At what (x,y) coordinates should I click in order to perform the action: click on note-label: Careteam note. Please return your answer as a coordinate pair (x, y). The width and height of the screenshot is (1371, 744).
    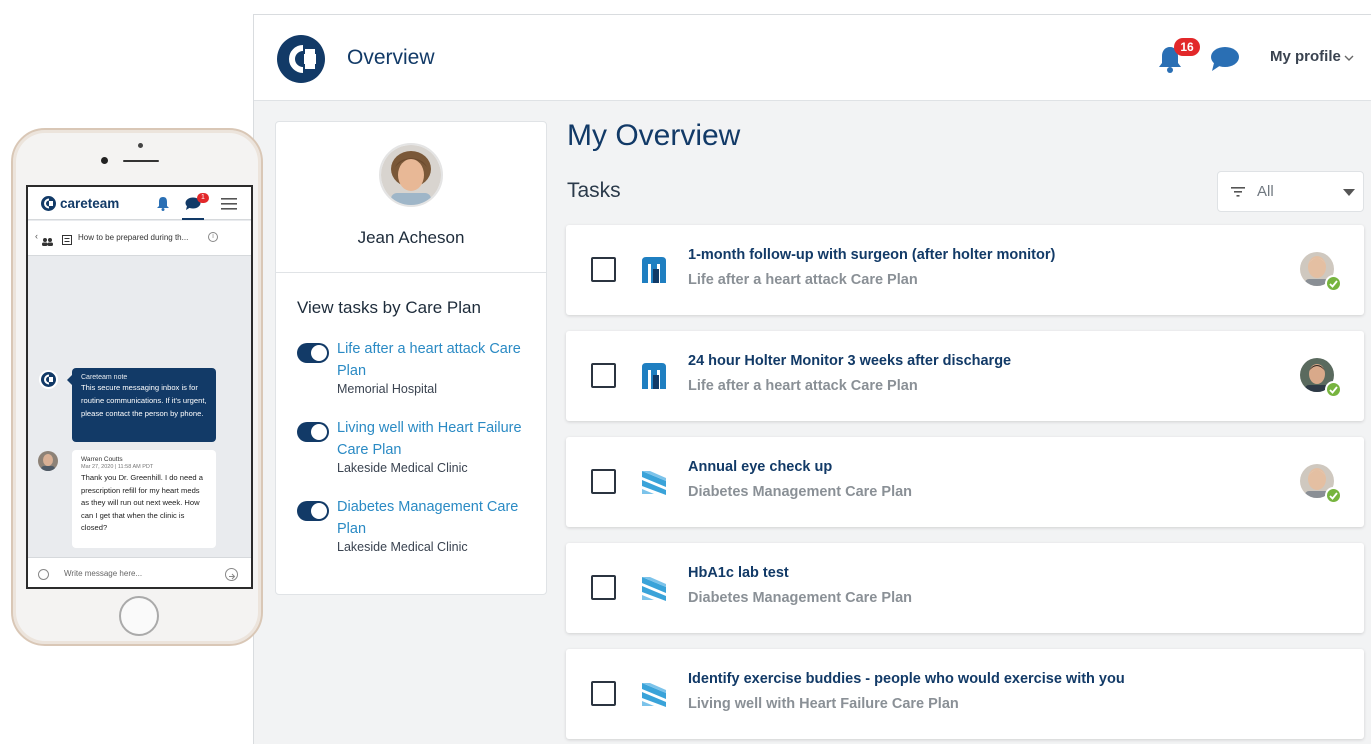
    Looking at the image, I should click on (104, 377).